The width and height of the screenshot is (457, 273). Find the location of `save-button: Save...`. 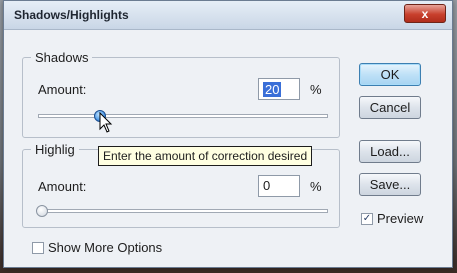

save-button: Save... is located at coordinates (390, 184).